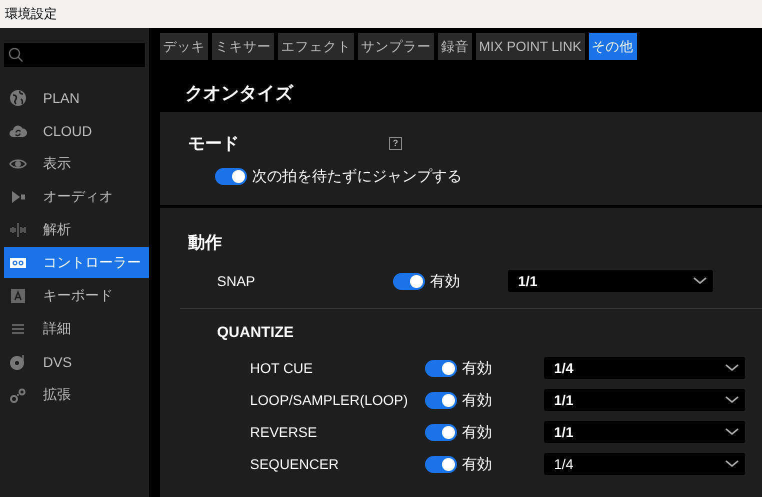 This screenshot has height=497, width=762. I want to click on setting-label: REVERSE, so click(284, 432).